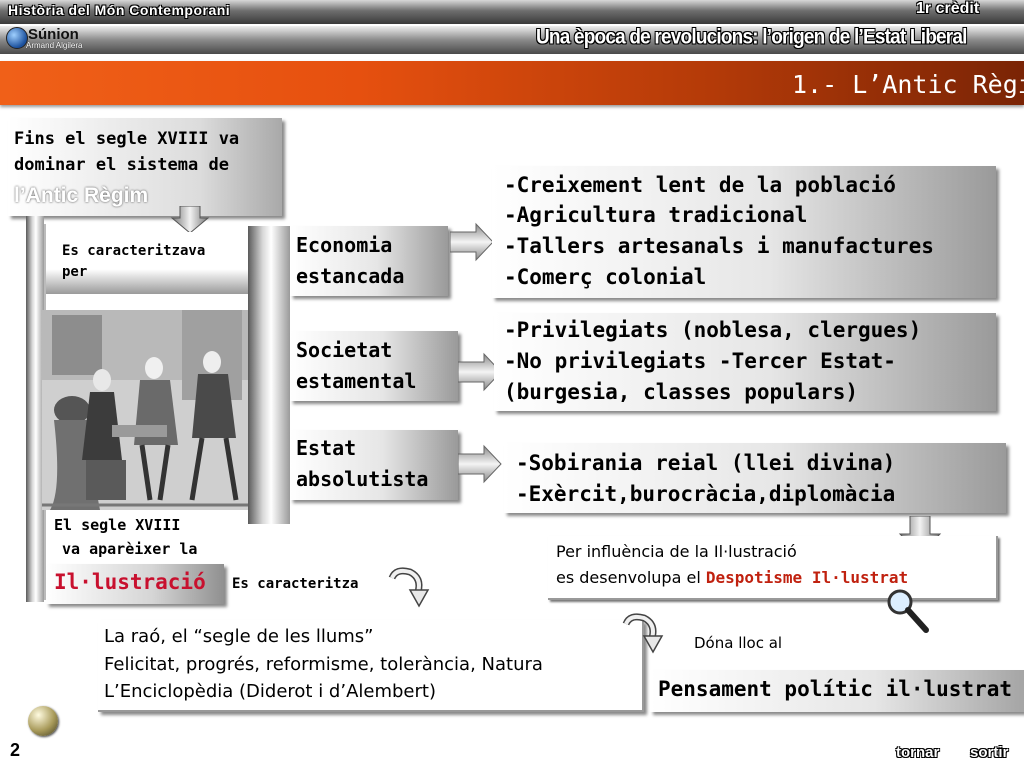 The image size is (1024, 768). Describe the element at coordinates (148, 263) in the screenshot. I see `characterized-box` at that location.